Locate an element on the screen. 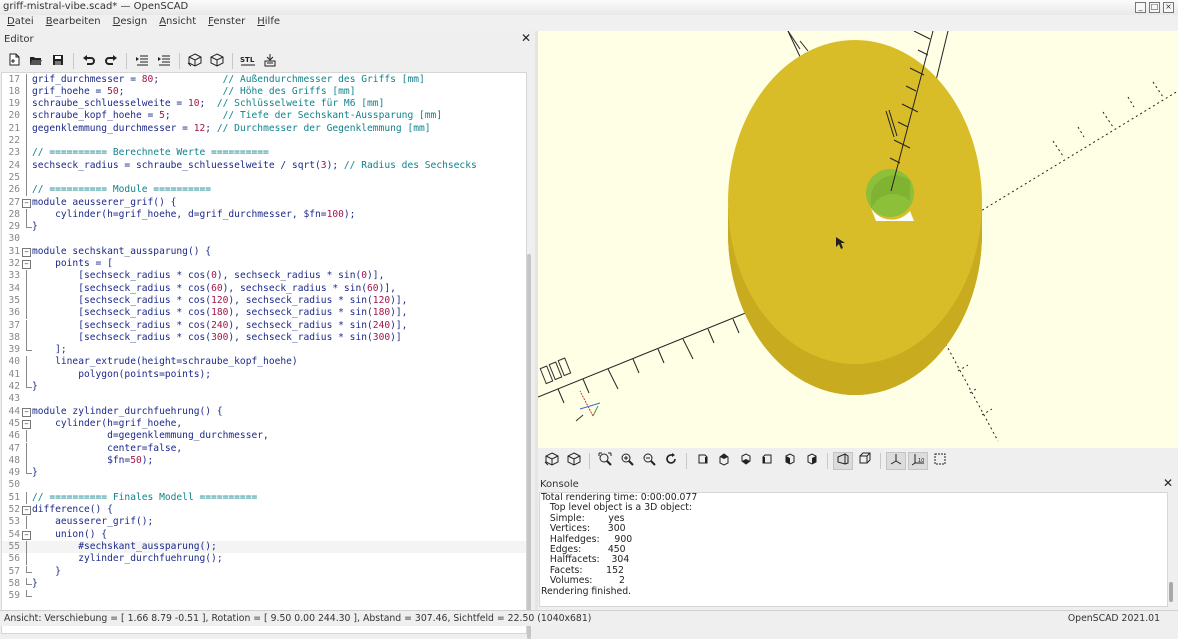 This screenshot has width=1178, height=639. view-bottom-button is located at coordinates (746, 461).